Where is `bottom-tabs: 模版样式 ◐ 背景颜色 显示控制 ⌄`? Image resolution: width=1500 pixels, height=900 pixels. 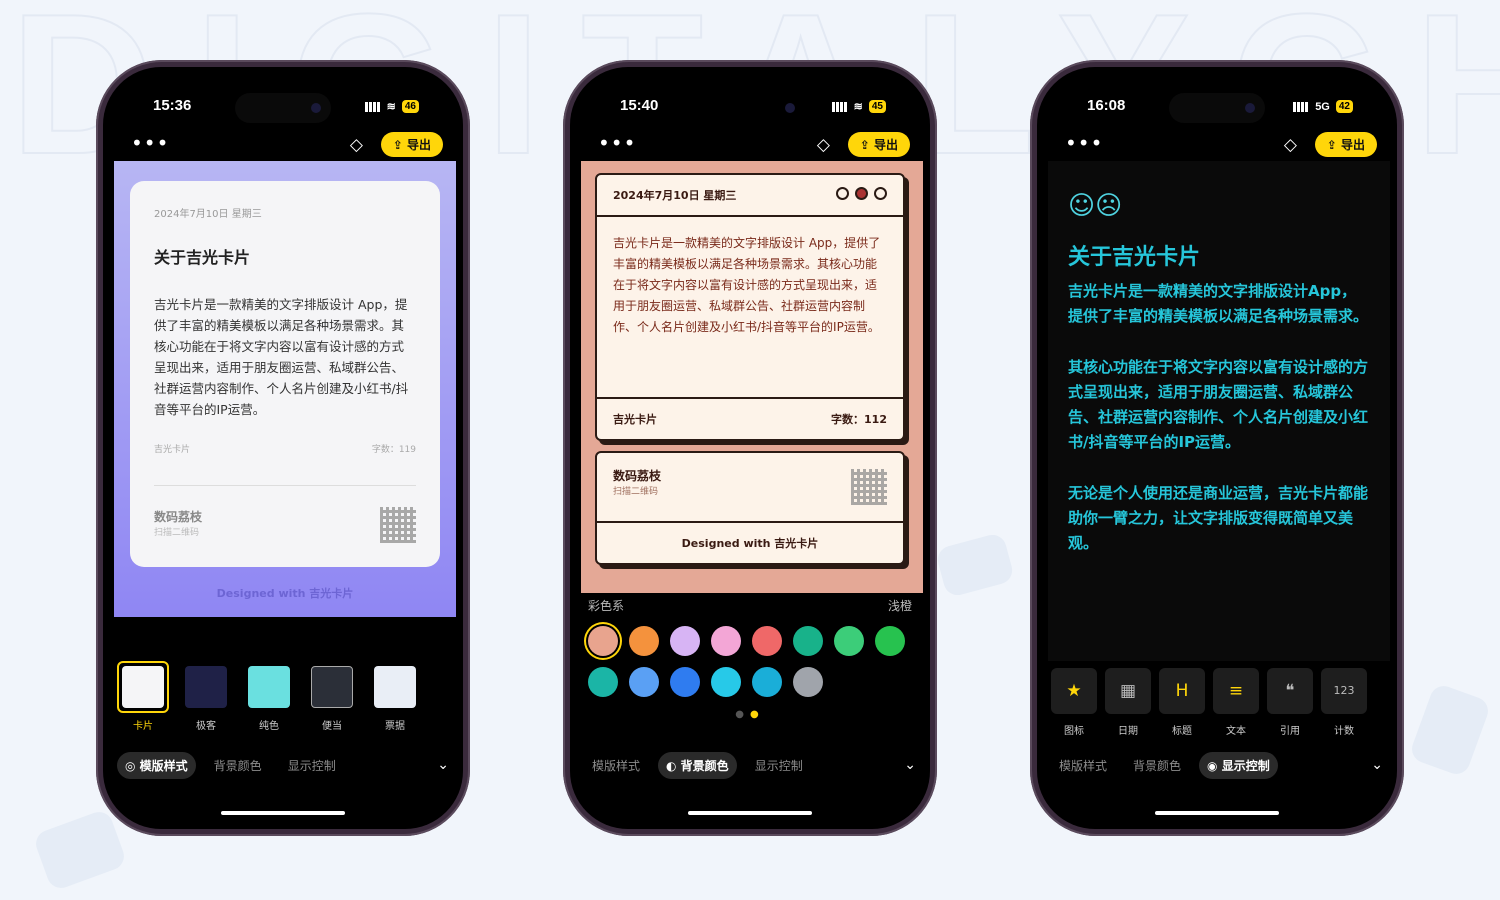 bottom-tabs: 模版样式 ◐ 背景颜色 显示控制 ⌄ is located at coordinates (750, 765).